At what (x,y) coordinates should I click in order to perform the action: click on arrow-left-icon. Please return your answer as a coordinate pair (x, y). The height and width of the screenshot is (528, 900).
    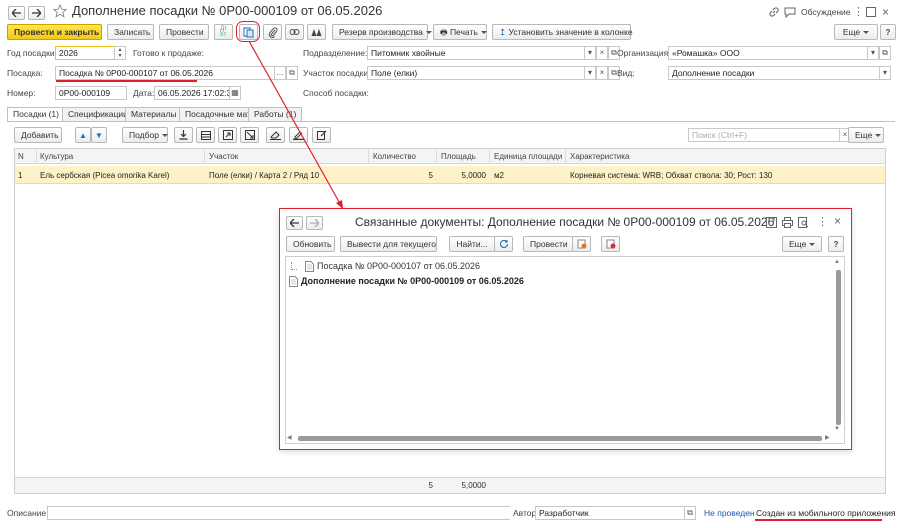
    Looking at the image, I should click on (294, 223).